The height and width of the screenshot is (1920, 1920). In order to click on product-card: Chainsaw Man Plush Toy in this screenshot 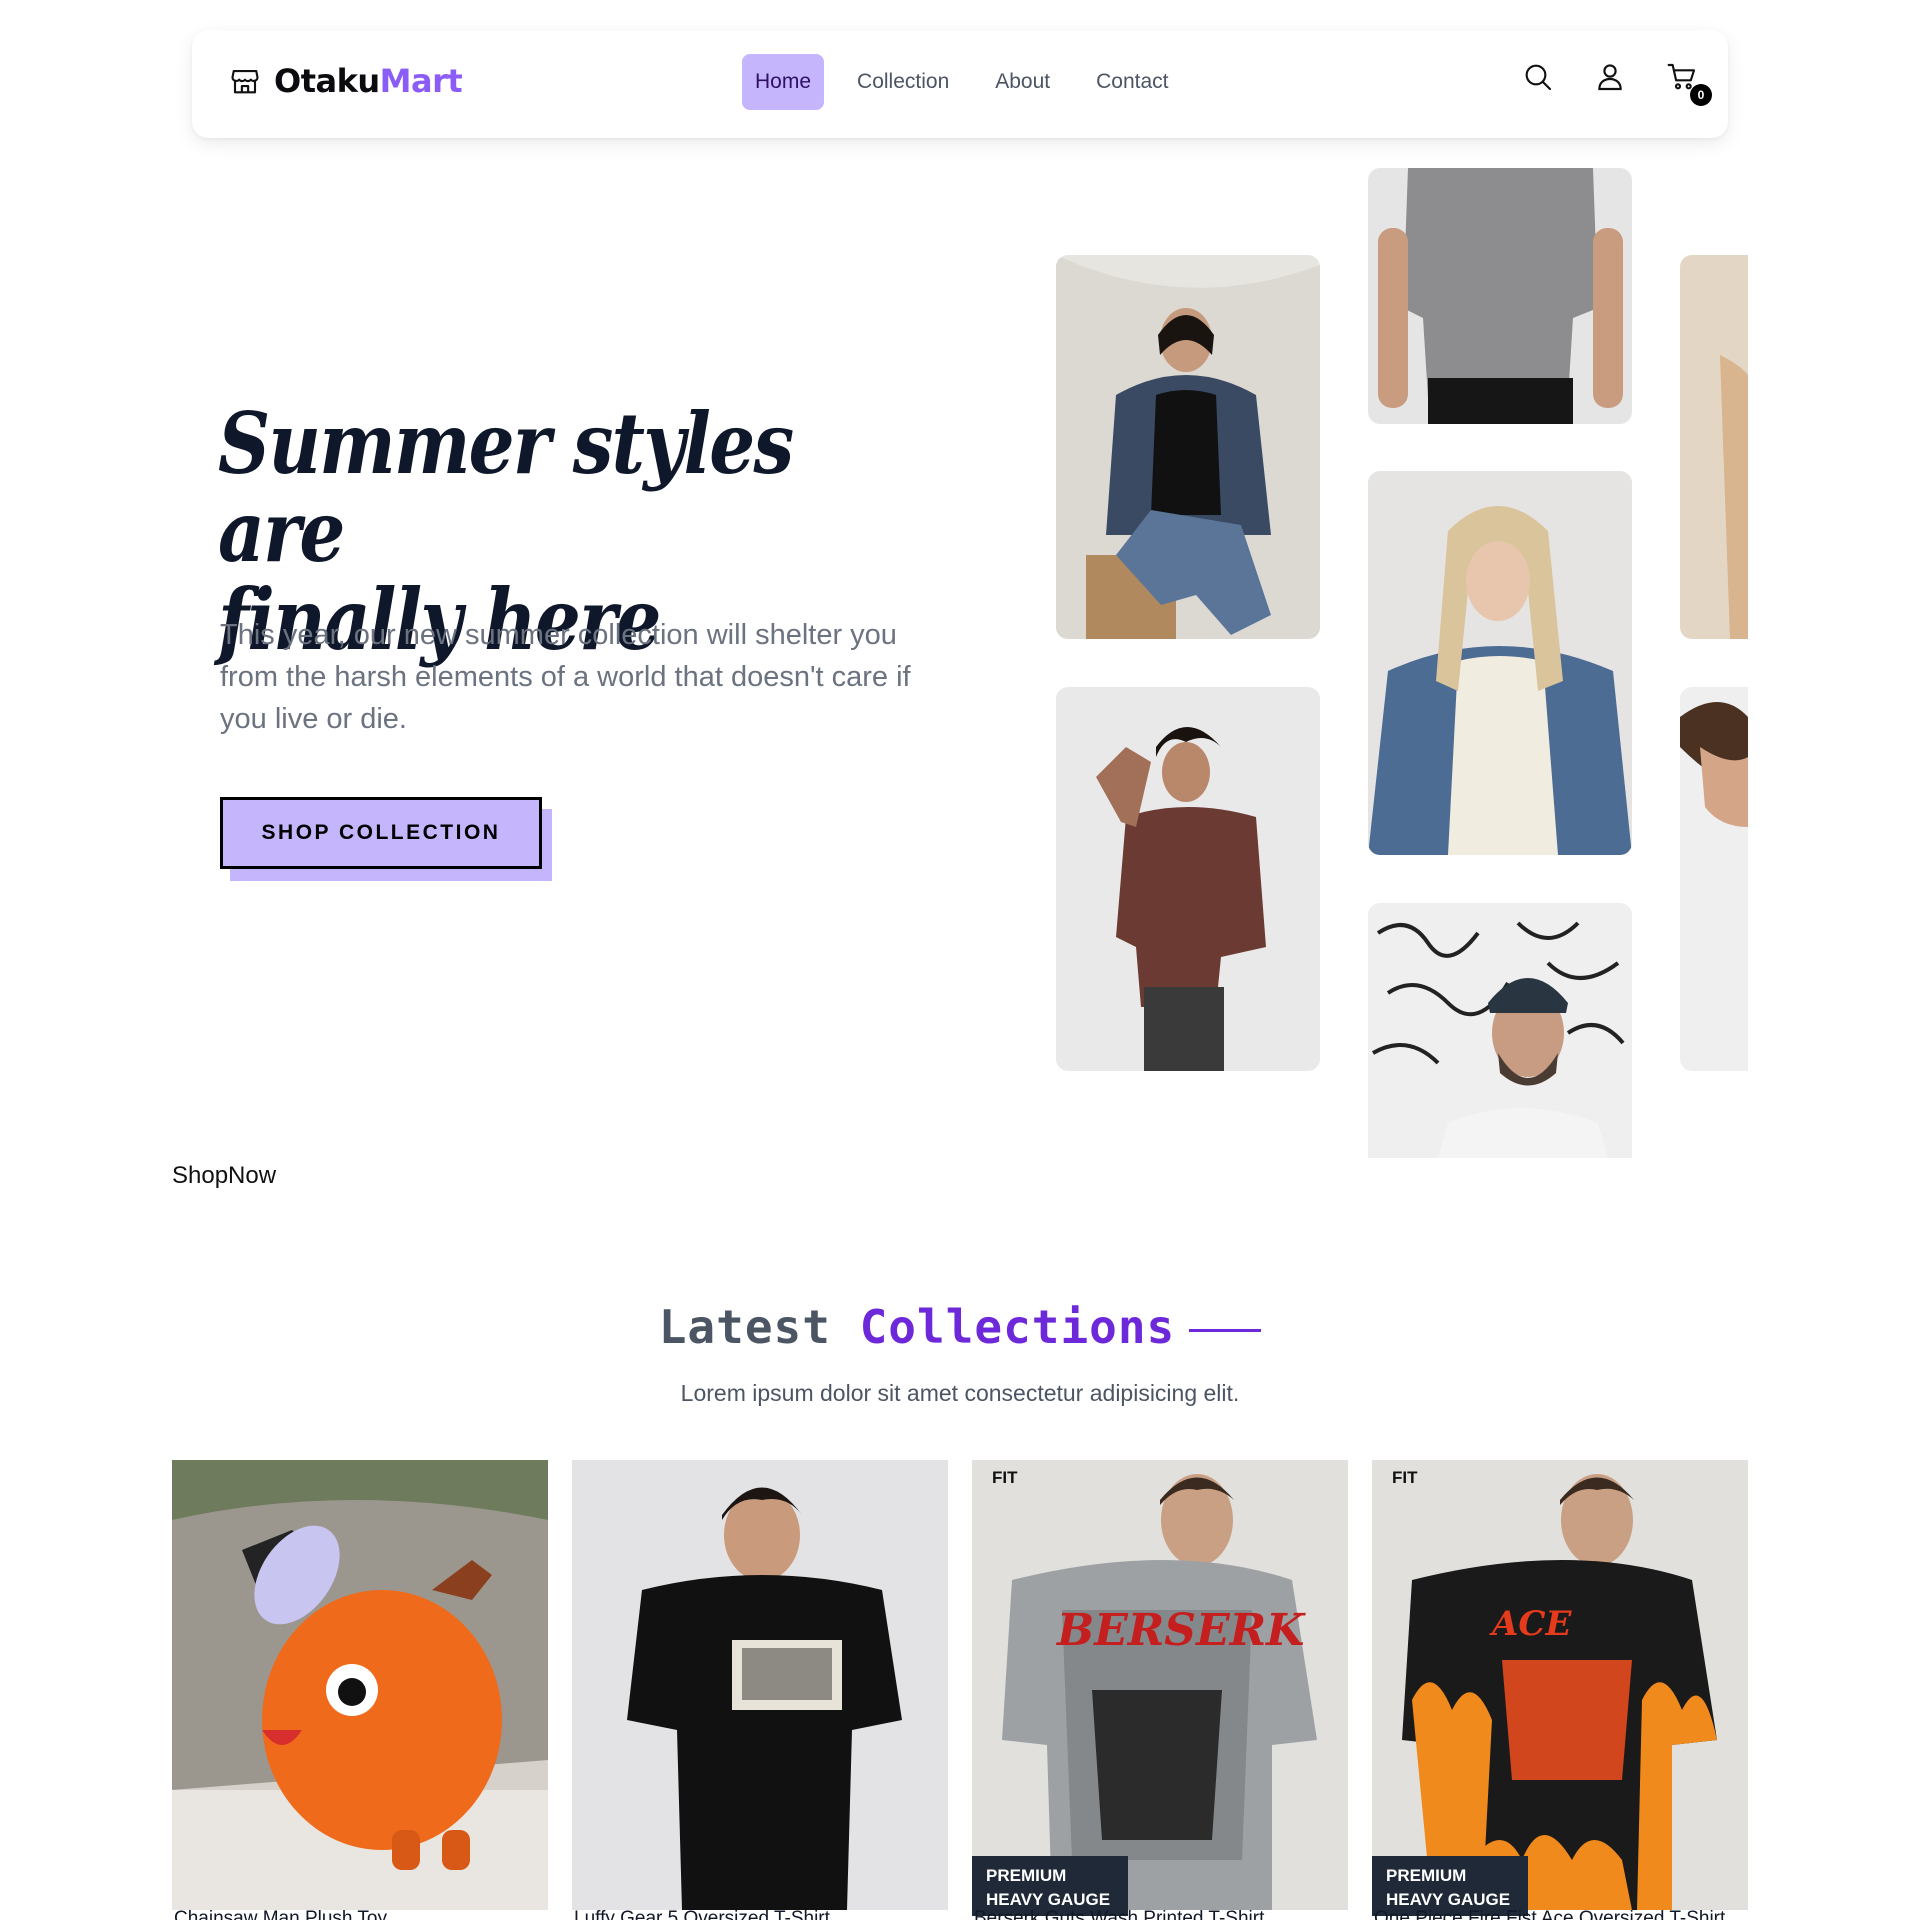, I will do `click(360, 1690)`.